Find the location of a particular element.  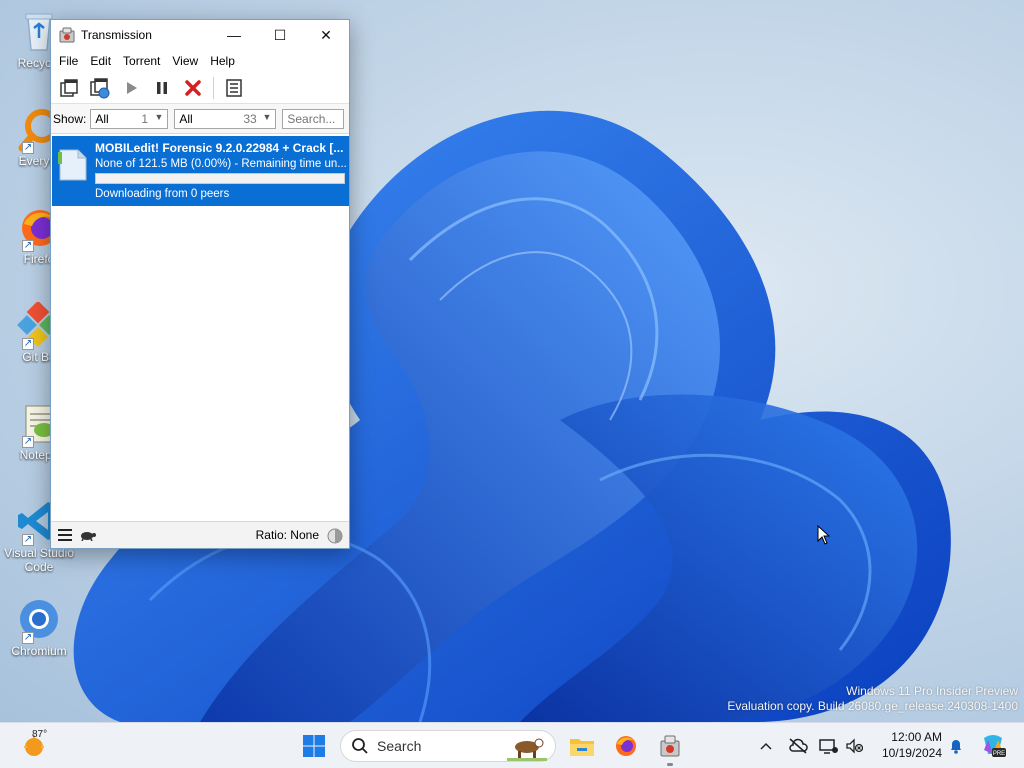

transmission-taskbar-button is located at coordinates (670, 745).